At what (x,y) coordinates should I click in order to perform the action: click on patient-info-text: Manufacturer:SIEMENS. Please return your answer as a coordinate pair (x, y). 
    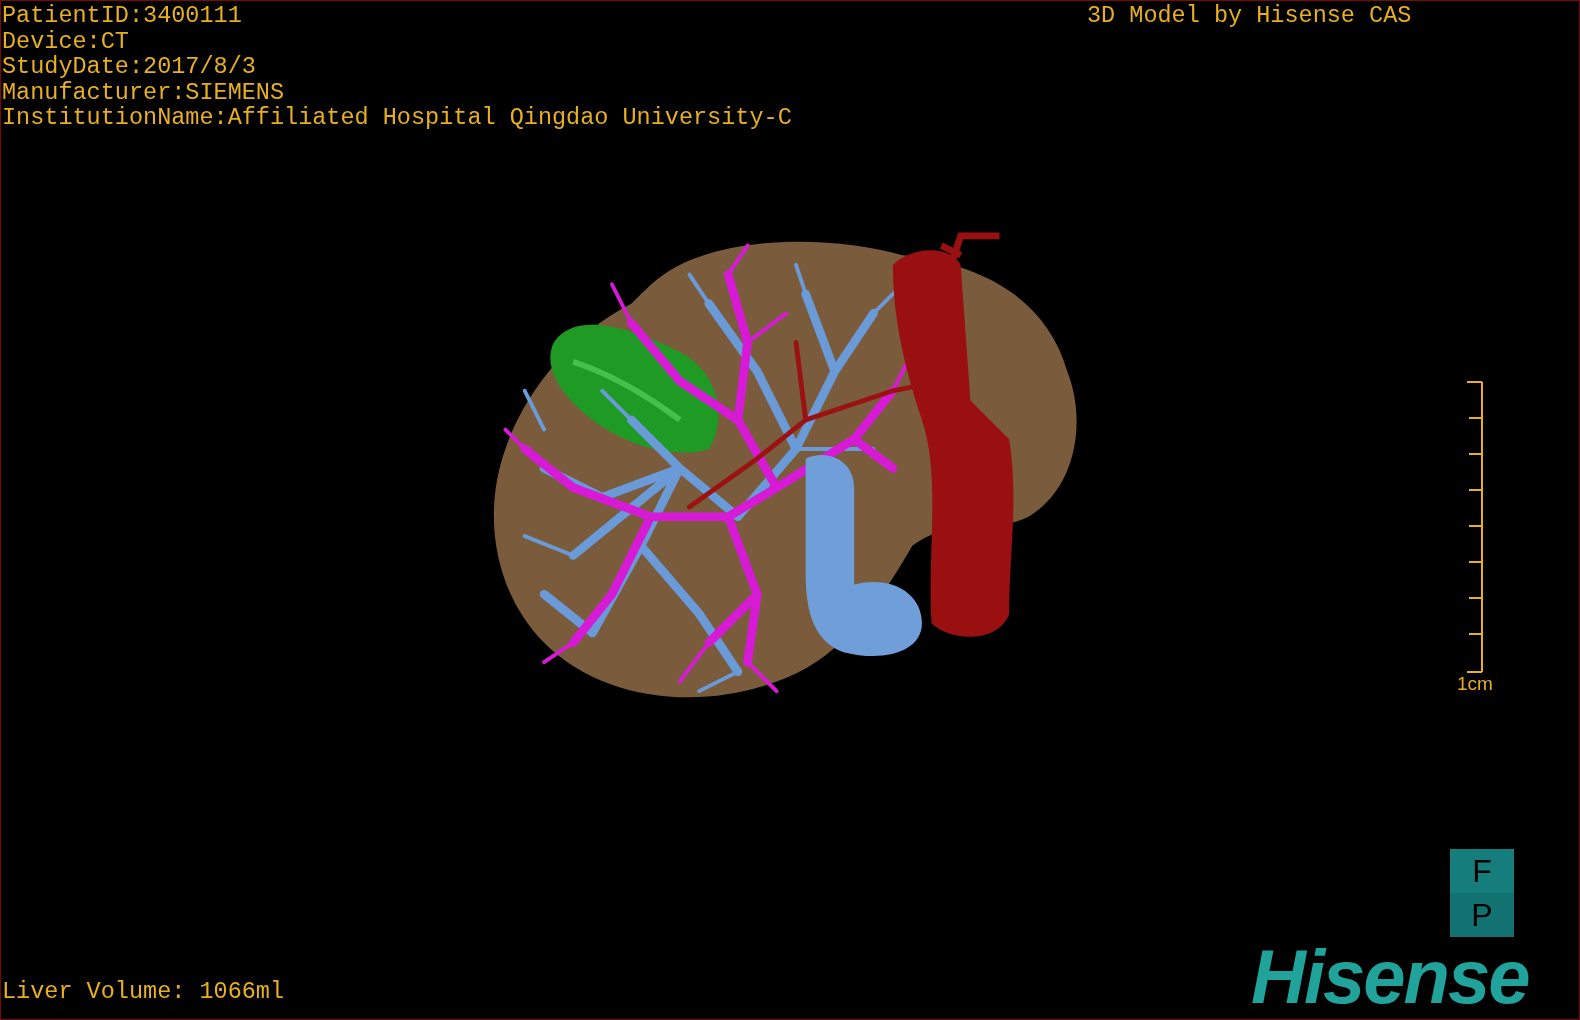
    Looking at the image, I should click on (143, 92).